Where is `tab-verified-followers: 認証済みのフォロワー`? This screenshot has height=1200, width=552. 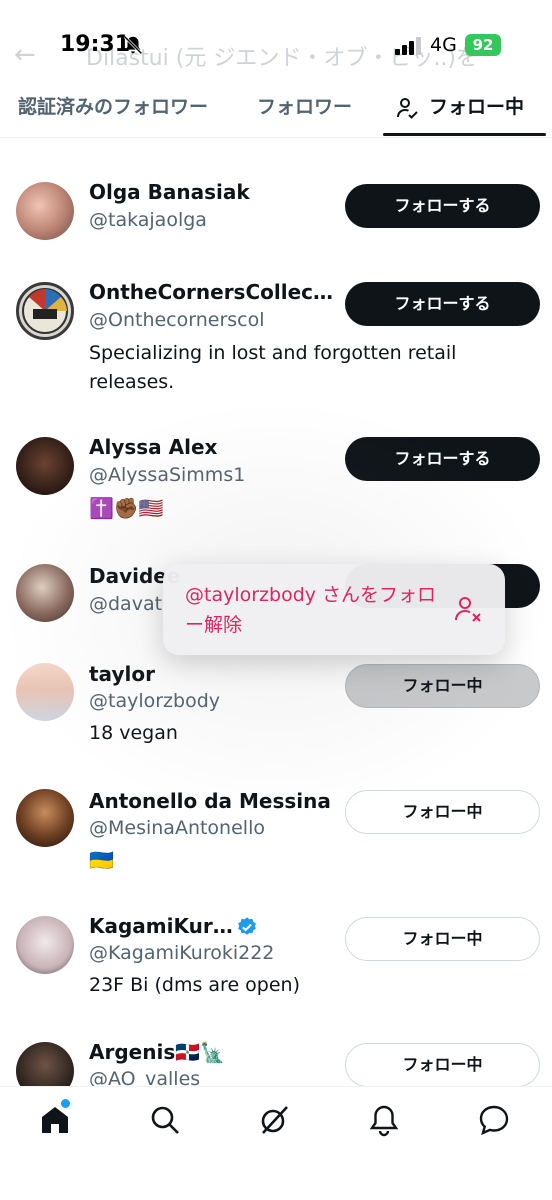
tab-verified-followers: 認証済みのフォロワー is located at coordinates (113, 113).